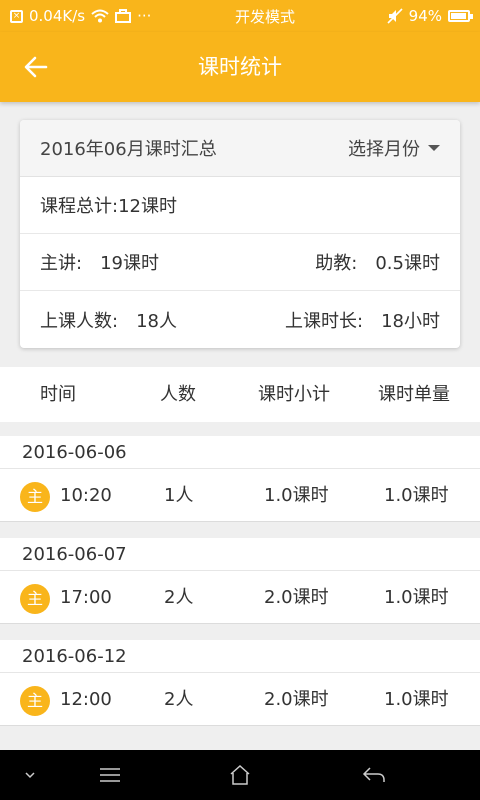 The image size is (480, 800). Describe the element at coordinates (57, 16) in the screenshot. I see `network-speed: 0.04K/s` at that location.